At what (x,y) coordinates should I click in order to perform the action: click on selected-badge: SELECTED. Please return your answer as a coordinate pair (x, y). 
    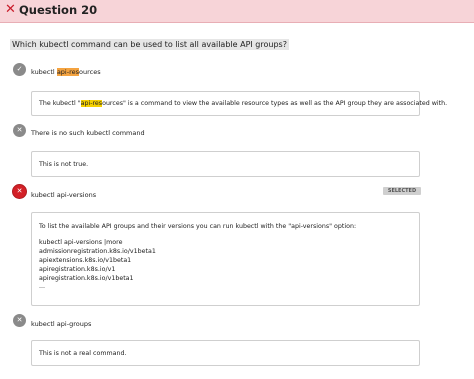
    Looking at the image, I should click on (402, 191).